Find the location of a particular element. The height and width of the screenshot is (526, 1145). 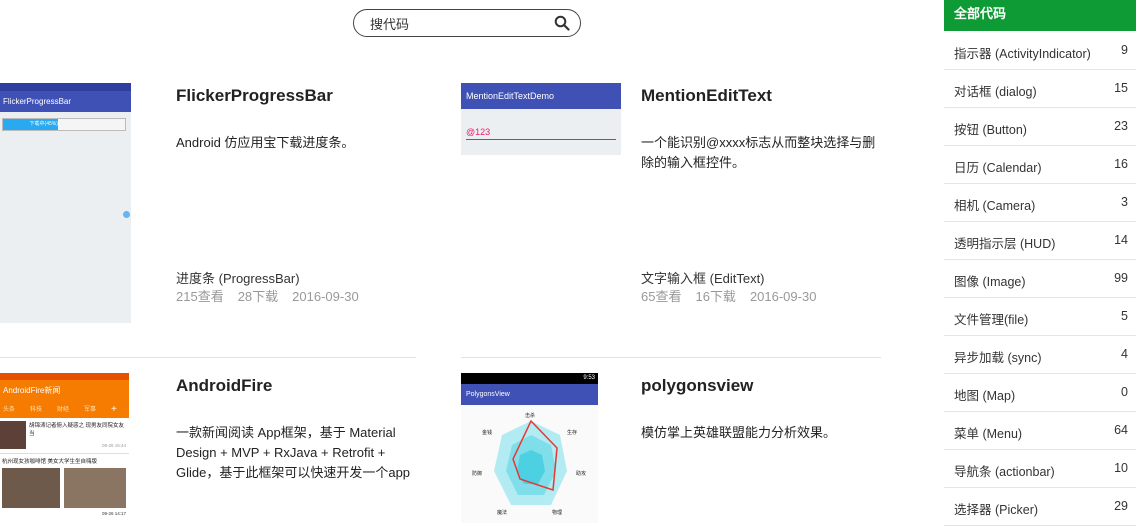

sidebar-item: 指示器 (ActivityIndicator) 9 is located at coordinates (1040, 51).